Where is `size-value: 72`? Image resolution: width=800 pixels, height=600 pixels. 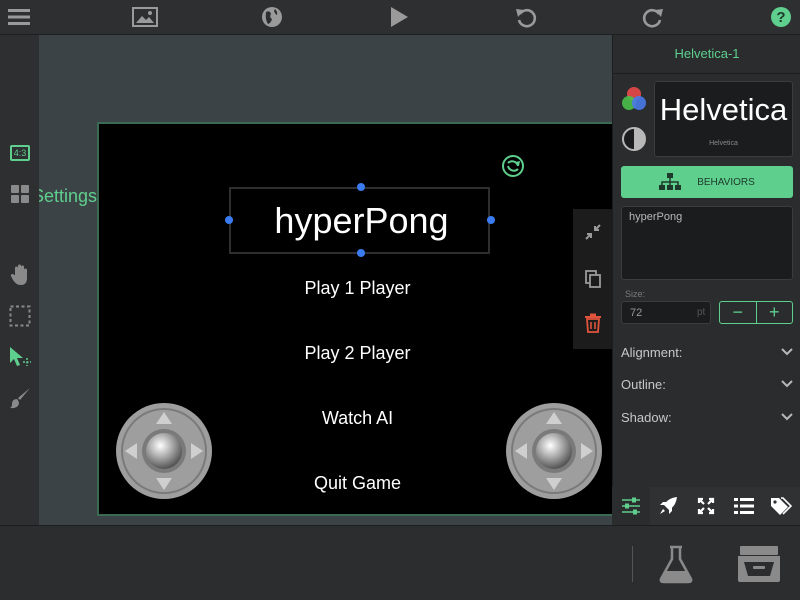
size-value: 72 is located at coordinates (636, 313).